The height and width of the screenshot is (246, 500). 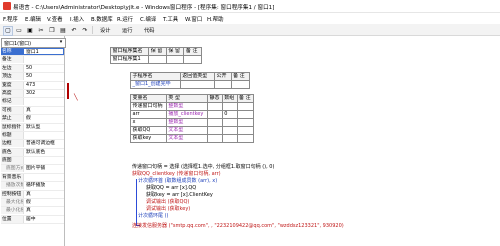 What do you see at coordinates (105, 30) in the screenshot?
I see `toolbar-label-0: 设计` at bounding box center [105, 30].